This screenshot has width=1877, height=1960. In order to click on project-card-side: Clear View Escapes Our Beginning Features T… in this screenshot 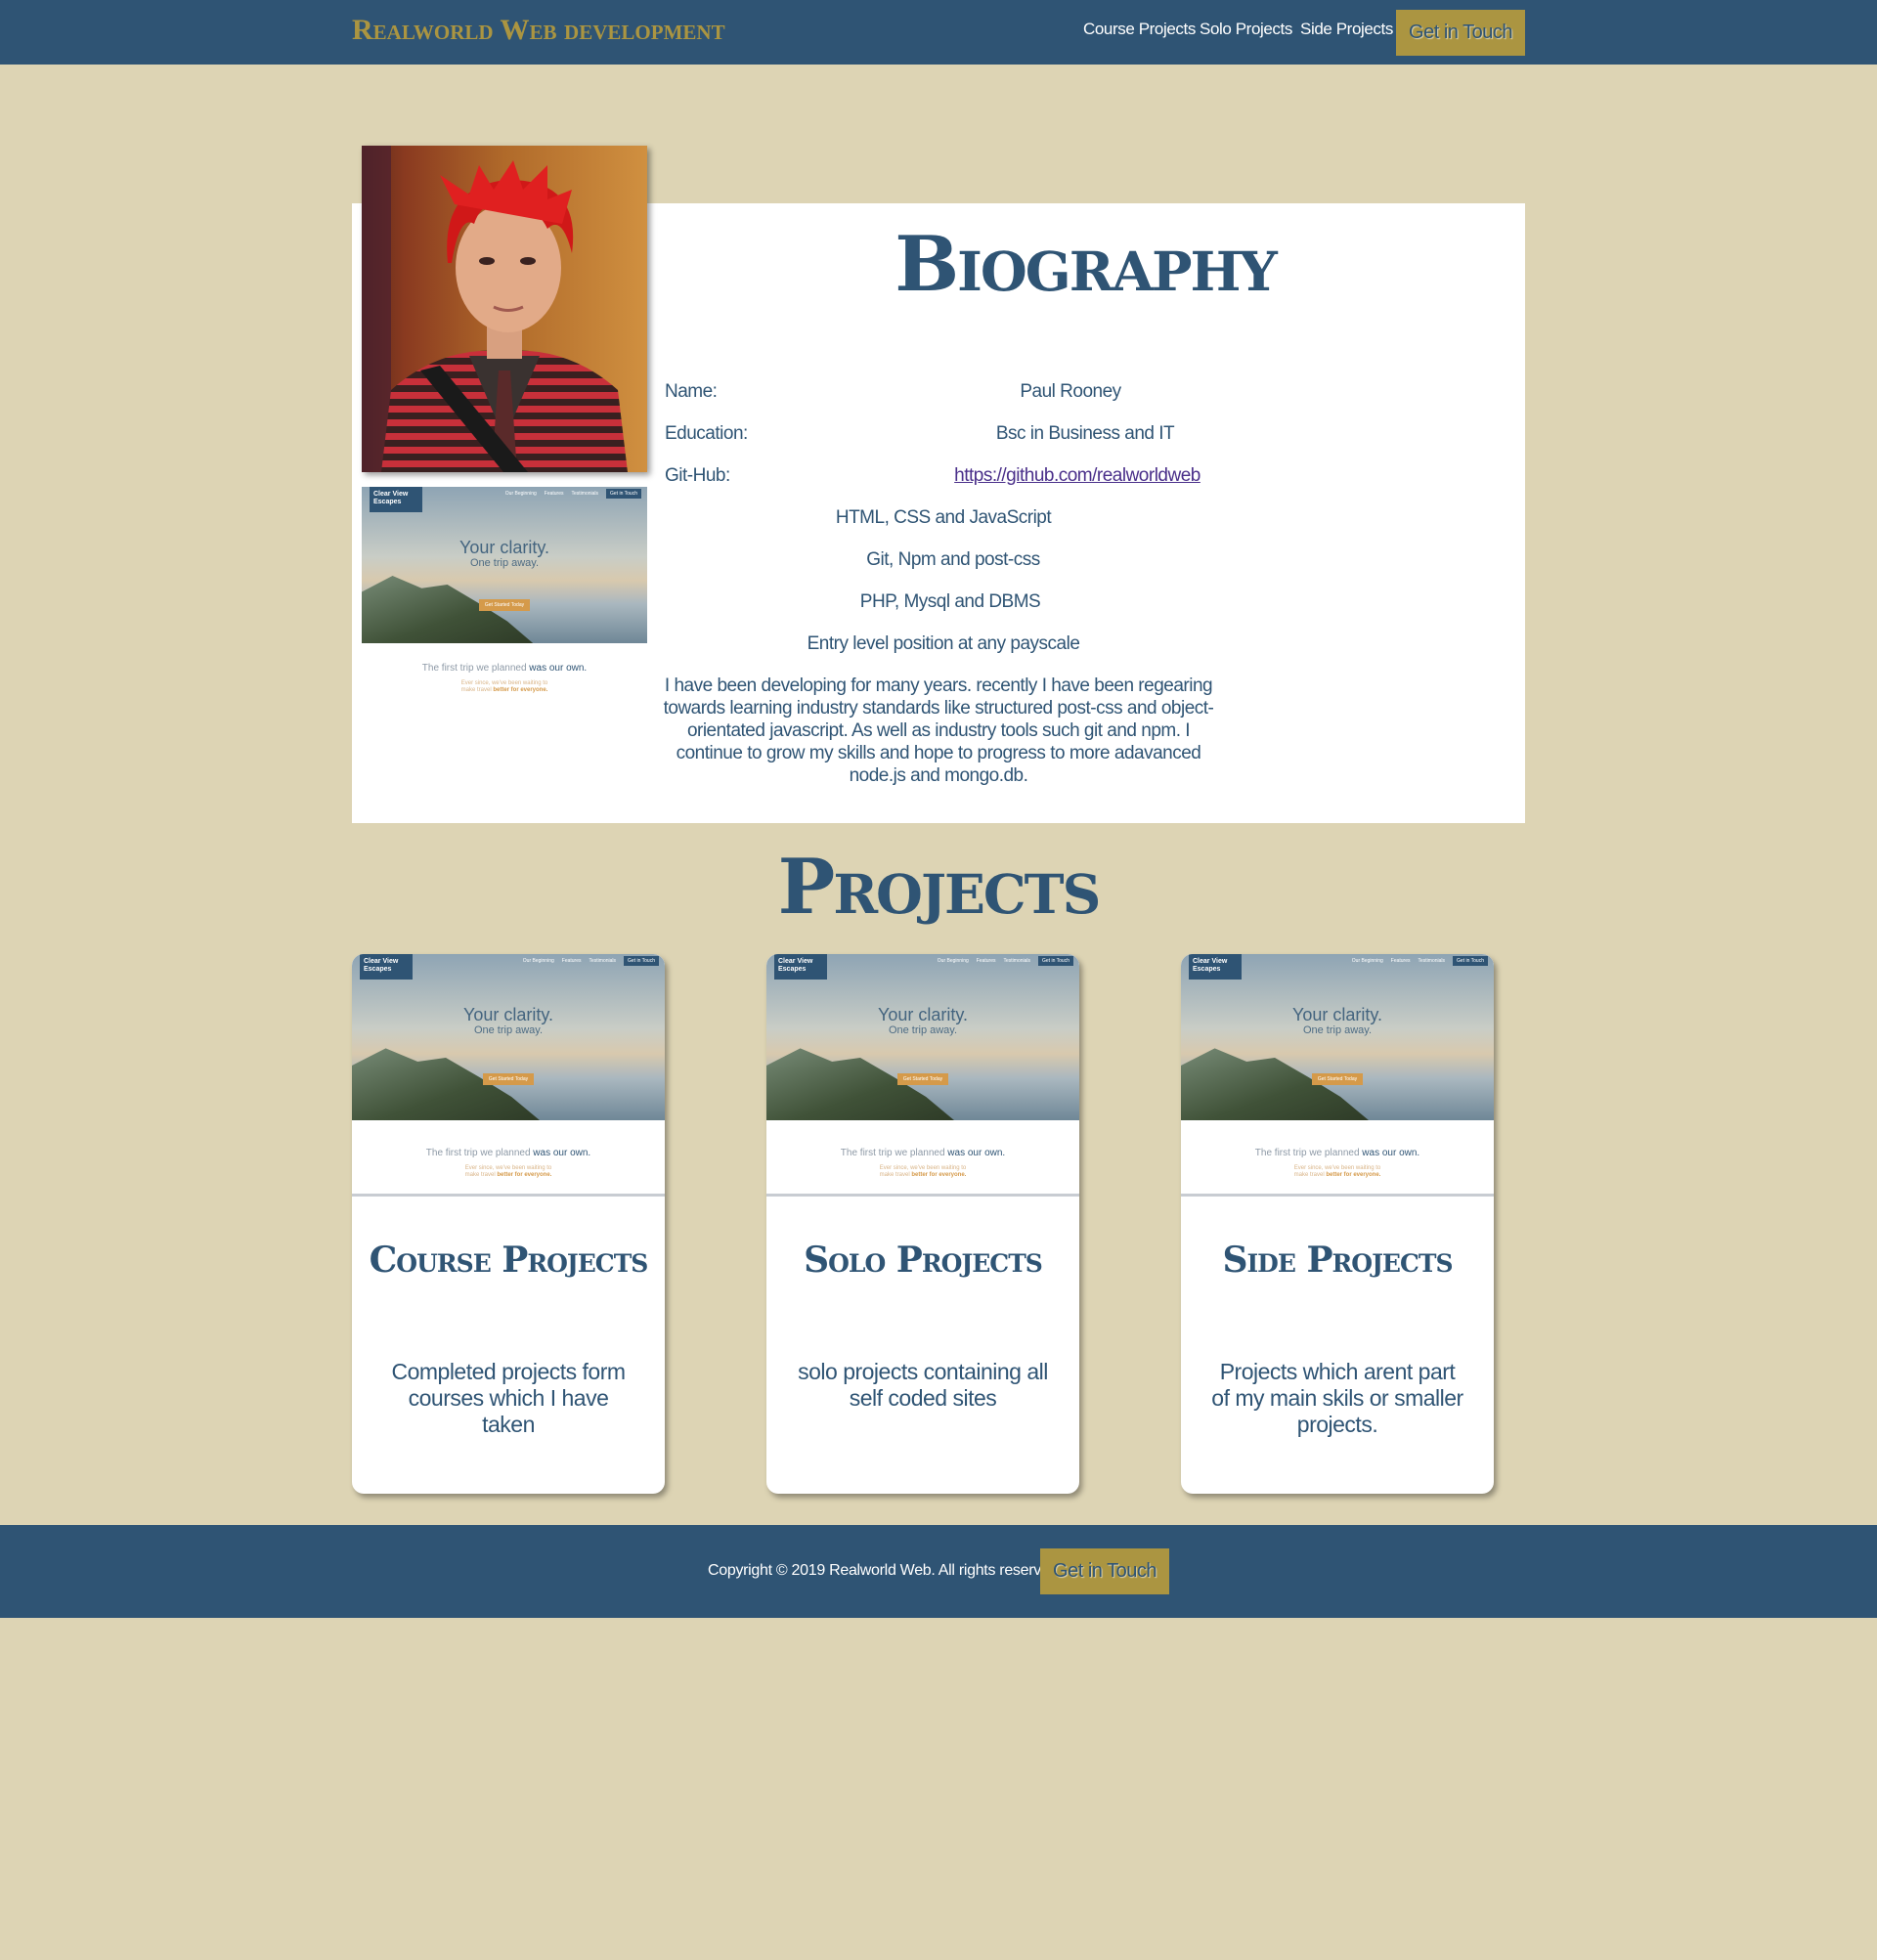, I will do `click(1337, 1224)`.